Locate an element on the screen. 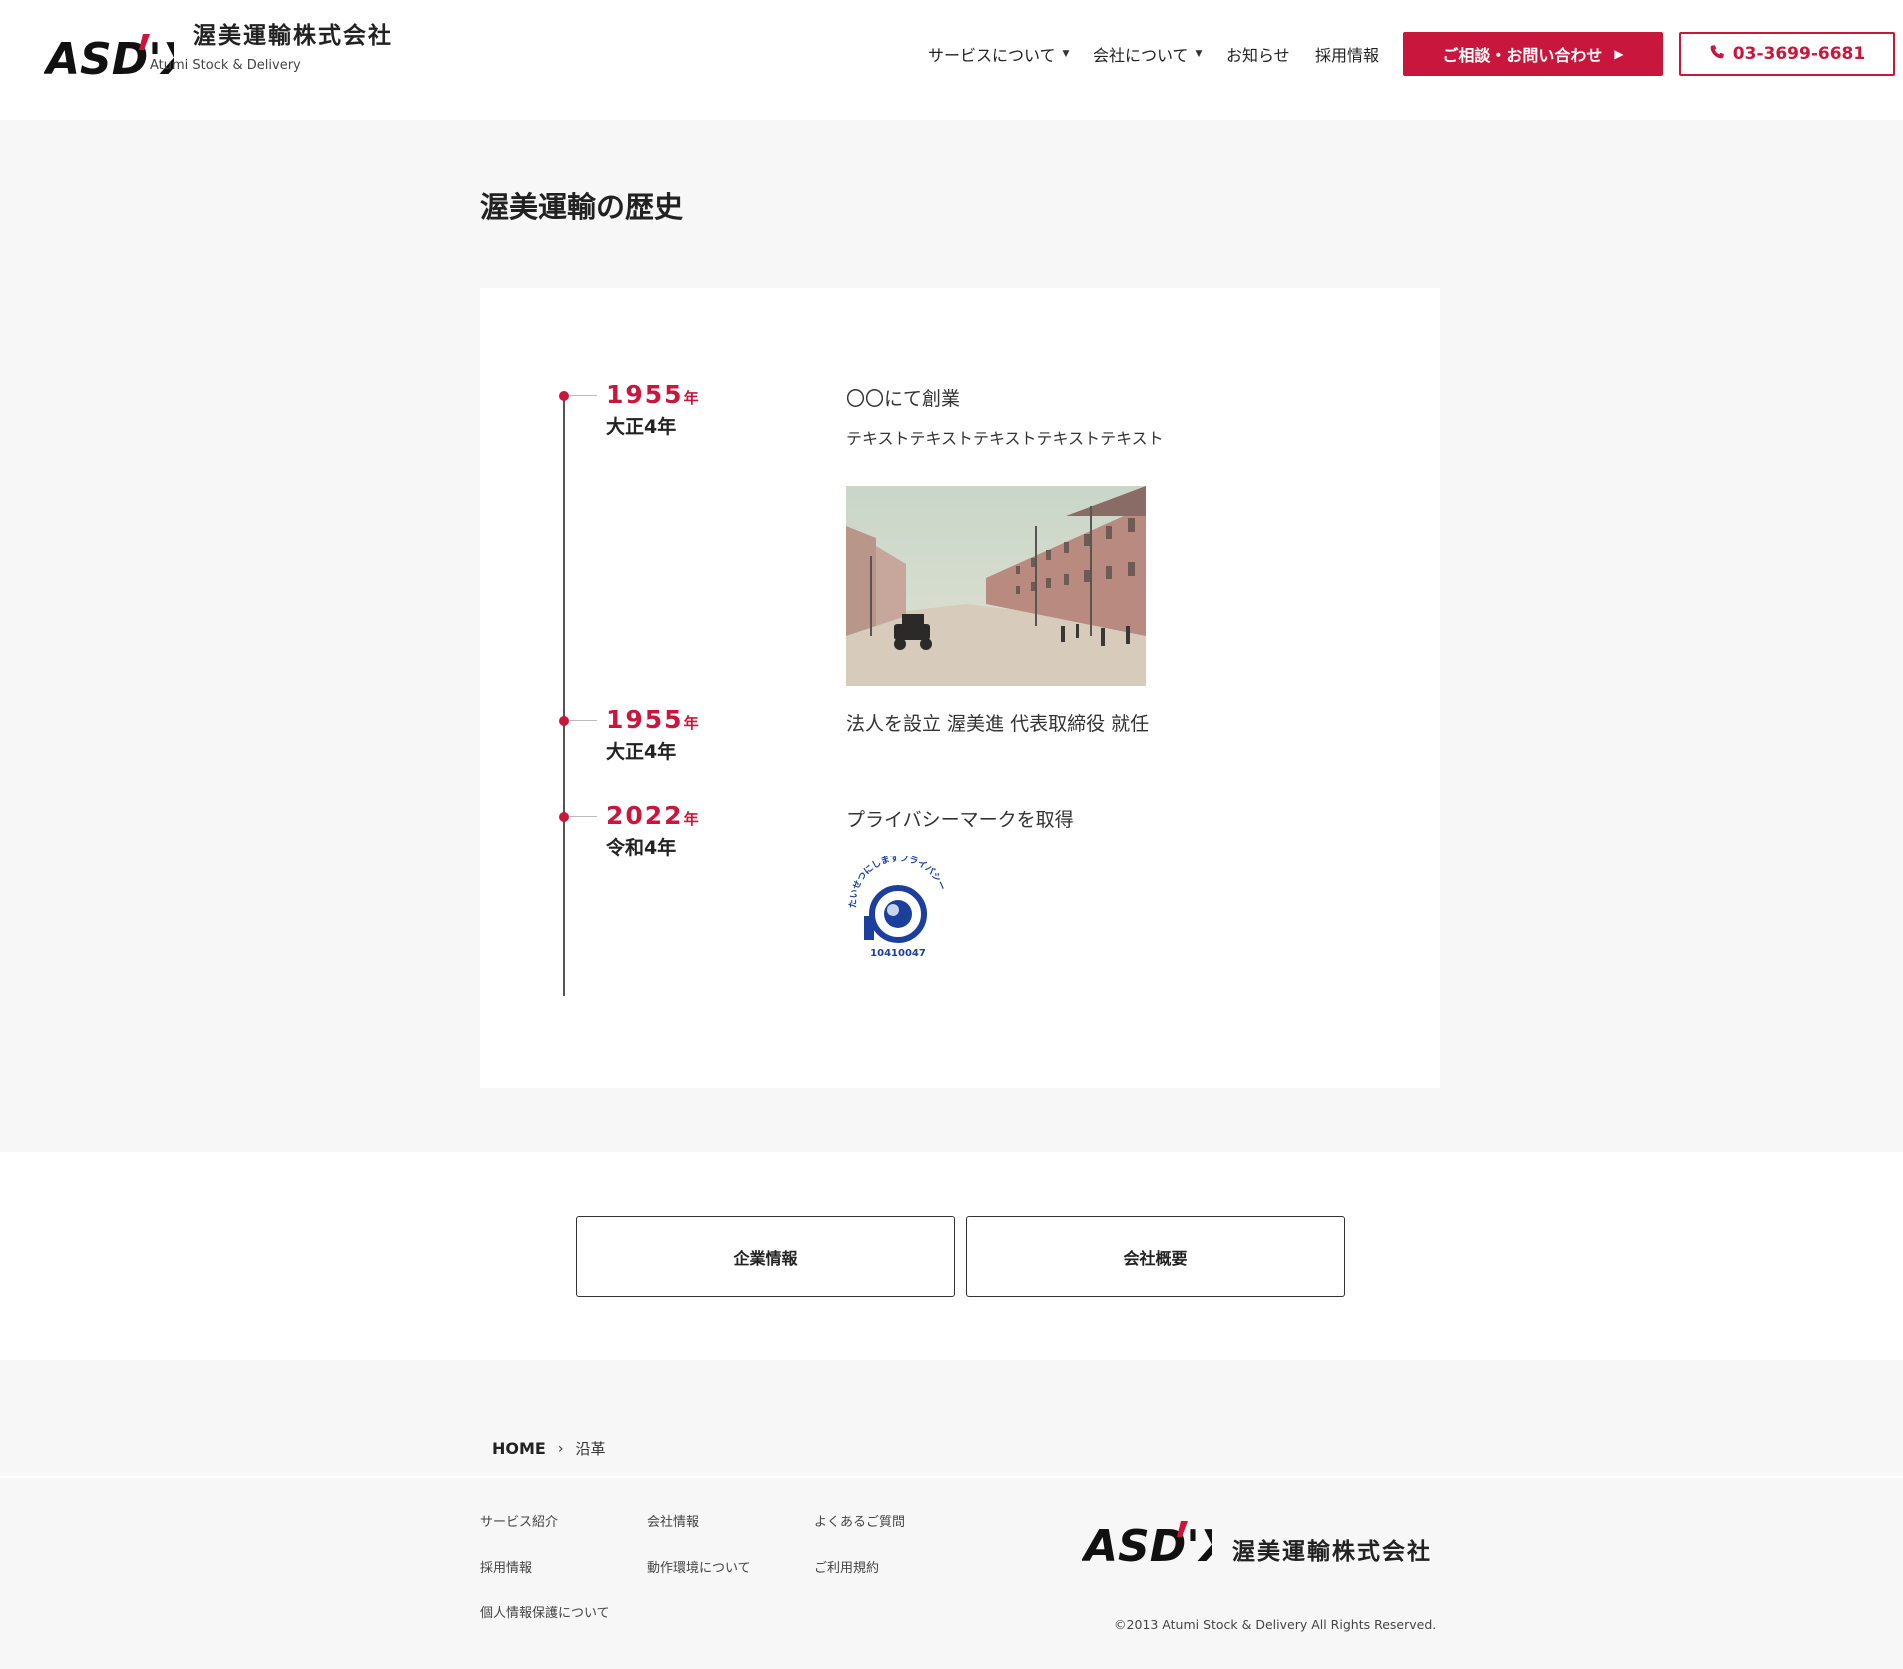 The width and height of the screenshot is (1903, 1669). company-overview-label: 会社概要 is located at coordinates (1155, 1258).